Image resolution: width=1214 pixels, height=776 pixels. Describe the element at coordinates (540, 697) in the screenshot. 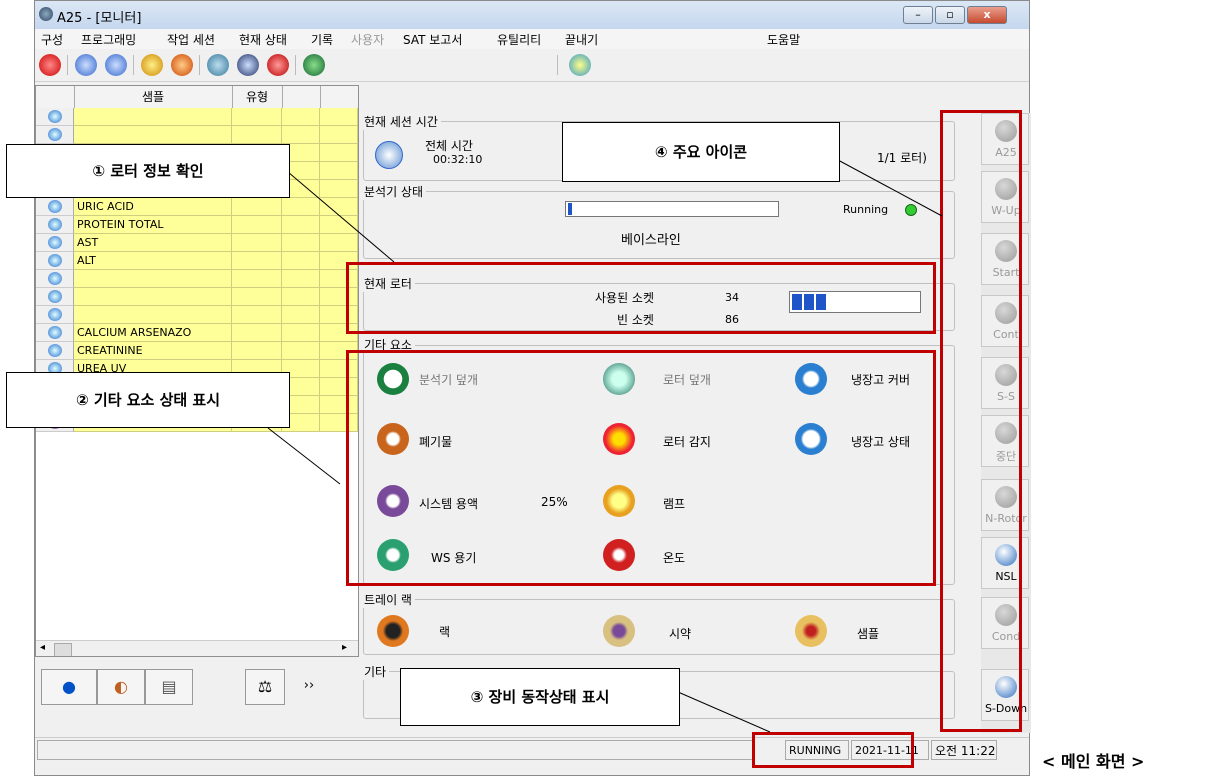

I see `callout-status: ③ 장비 동작상태 표시` at that location.